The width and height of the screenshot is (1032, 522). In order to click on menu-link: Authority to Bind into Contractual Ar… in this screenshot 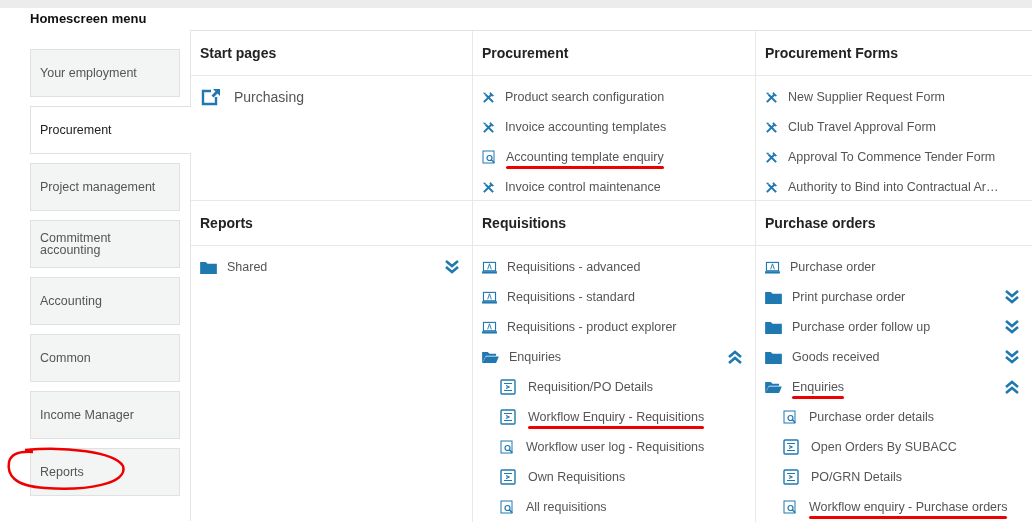, I will do `click(893, 187)`.